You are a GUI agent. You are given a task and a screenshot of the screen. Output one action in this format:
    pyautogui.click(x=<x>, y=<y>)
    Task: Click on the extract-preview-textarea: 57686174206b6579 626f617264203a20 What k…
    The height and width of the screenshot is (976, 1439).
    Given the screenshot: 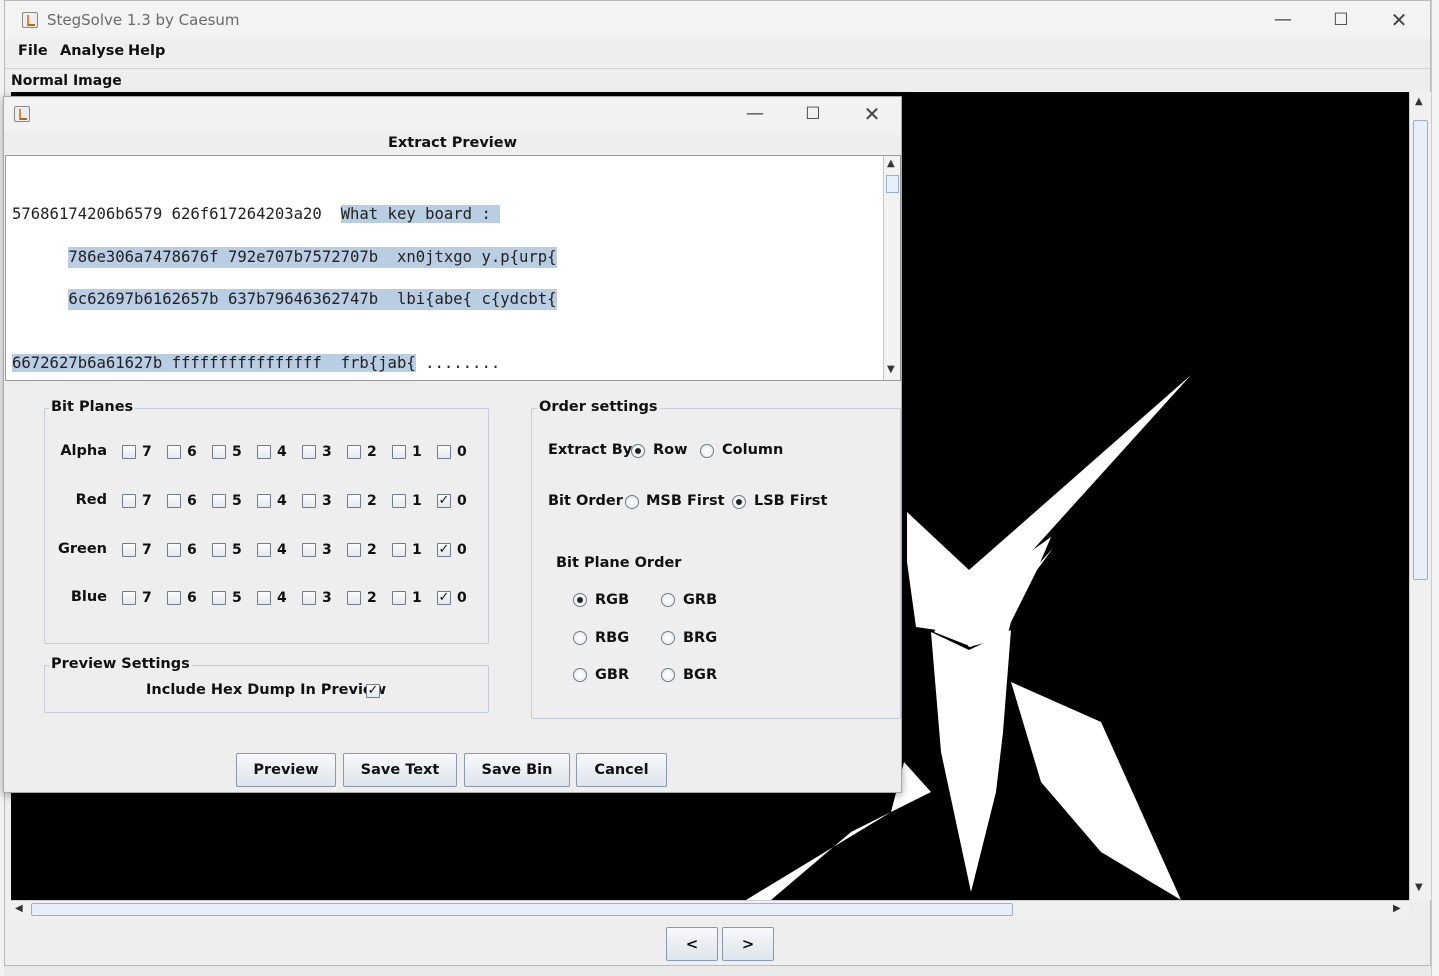 What is the action you would take?
    pyautogui.click(x=453, y=268)
    